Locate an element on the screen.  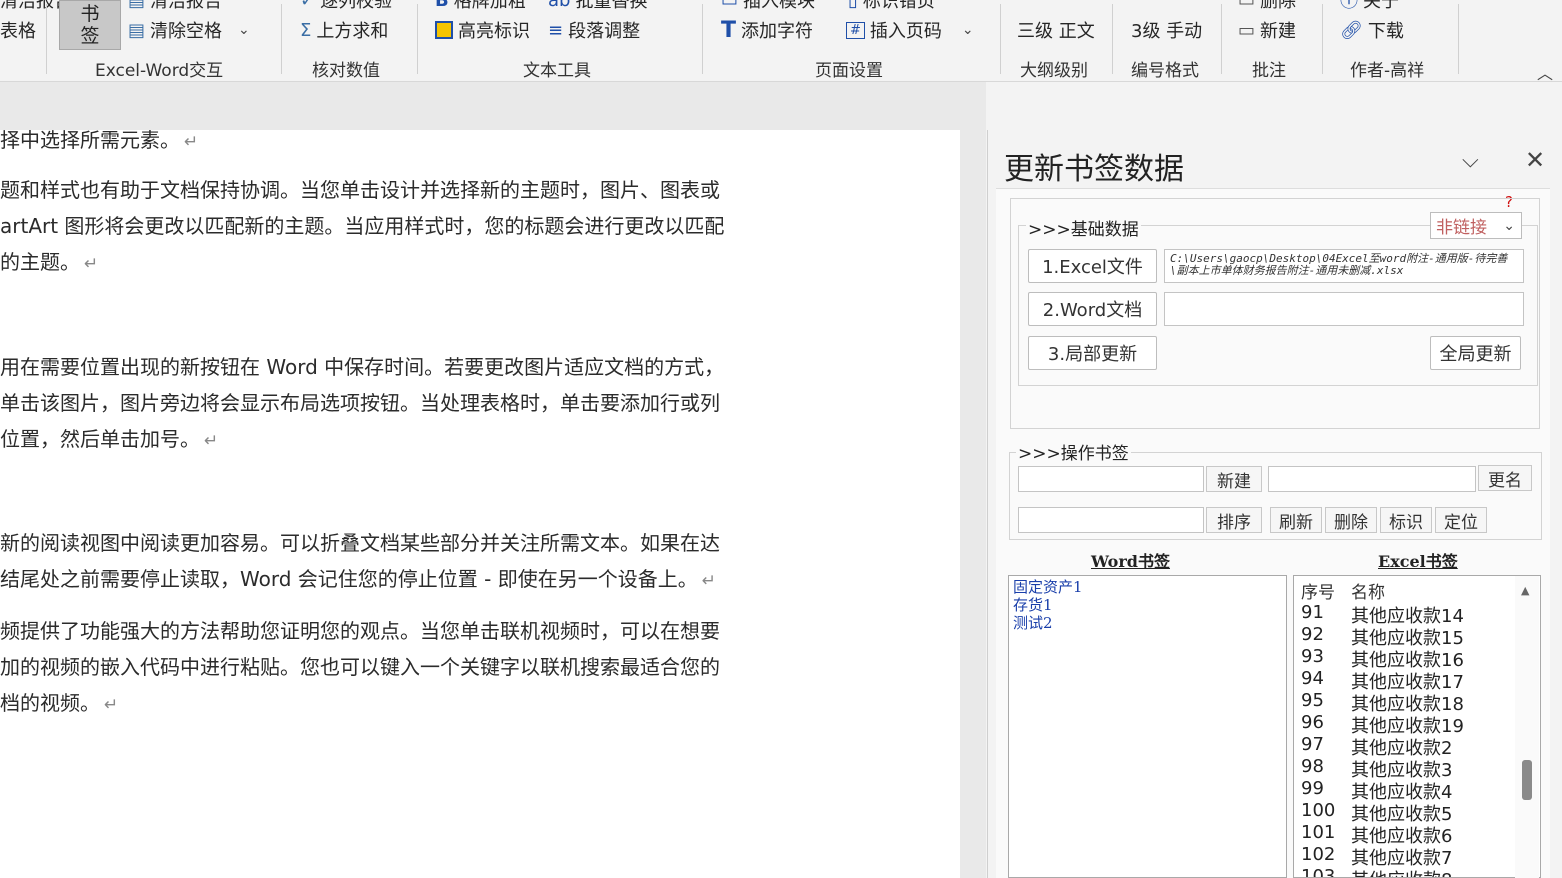
clear-spaces-button: ▤ 清除空格 ⌄ is located at coordinates (189, 30).